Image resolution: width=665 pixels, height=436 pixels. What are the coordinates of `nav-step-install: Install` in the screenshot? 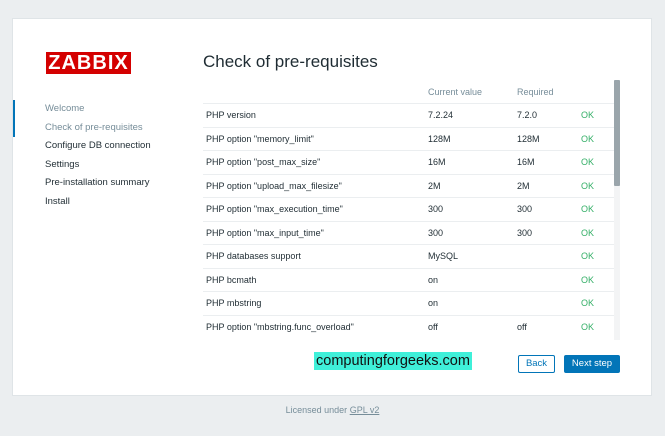 It's located at (57, 201).